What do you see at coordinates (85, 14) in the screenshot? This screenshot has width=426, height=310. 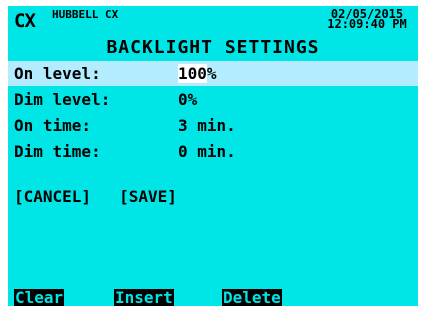 I see `brand-name: HUBBELL CX` at bounding box center [85, 14].